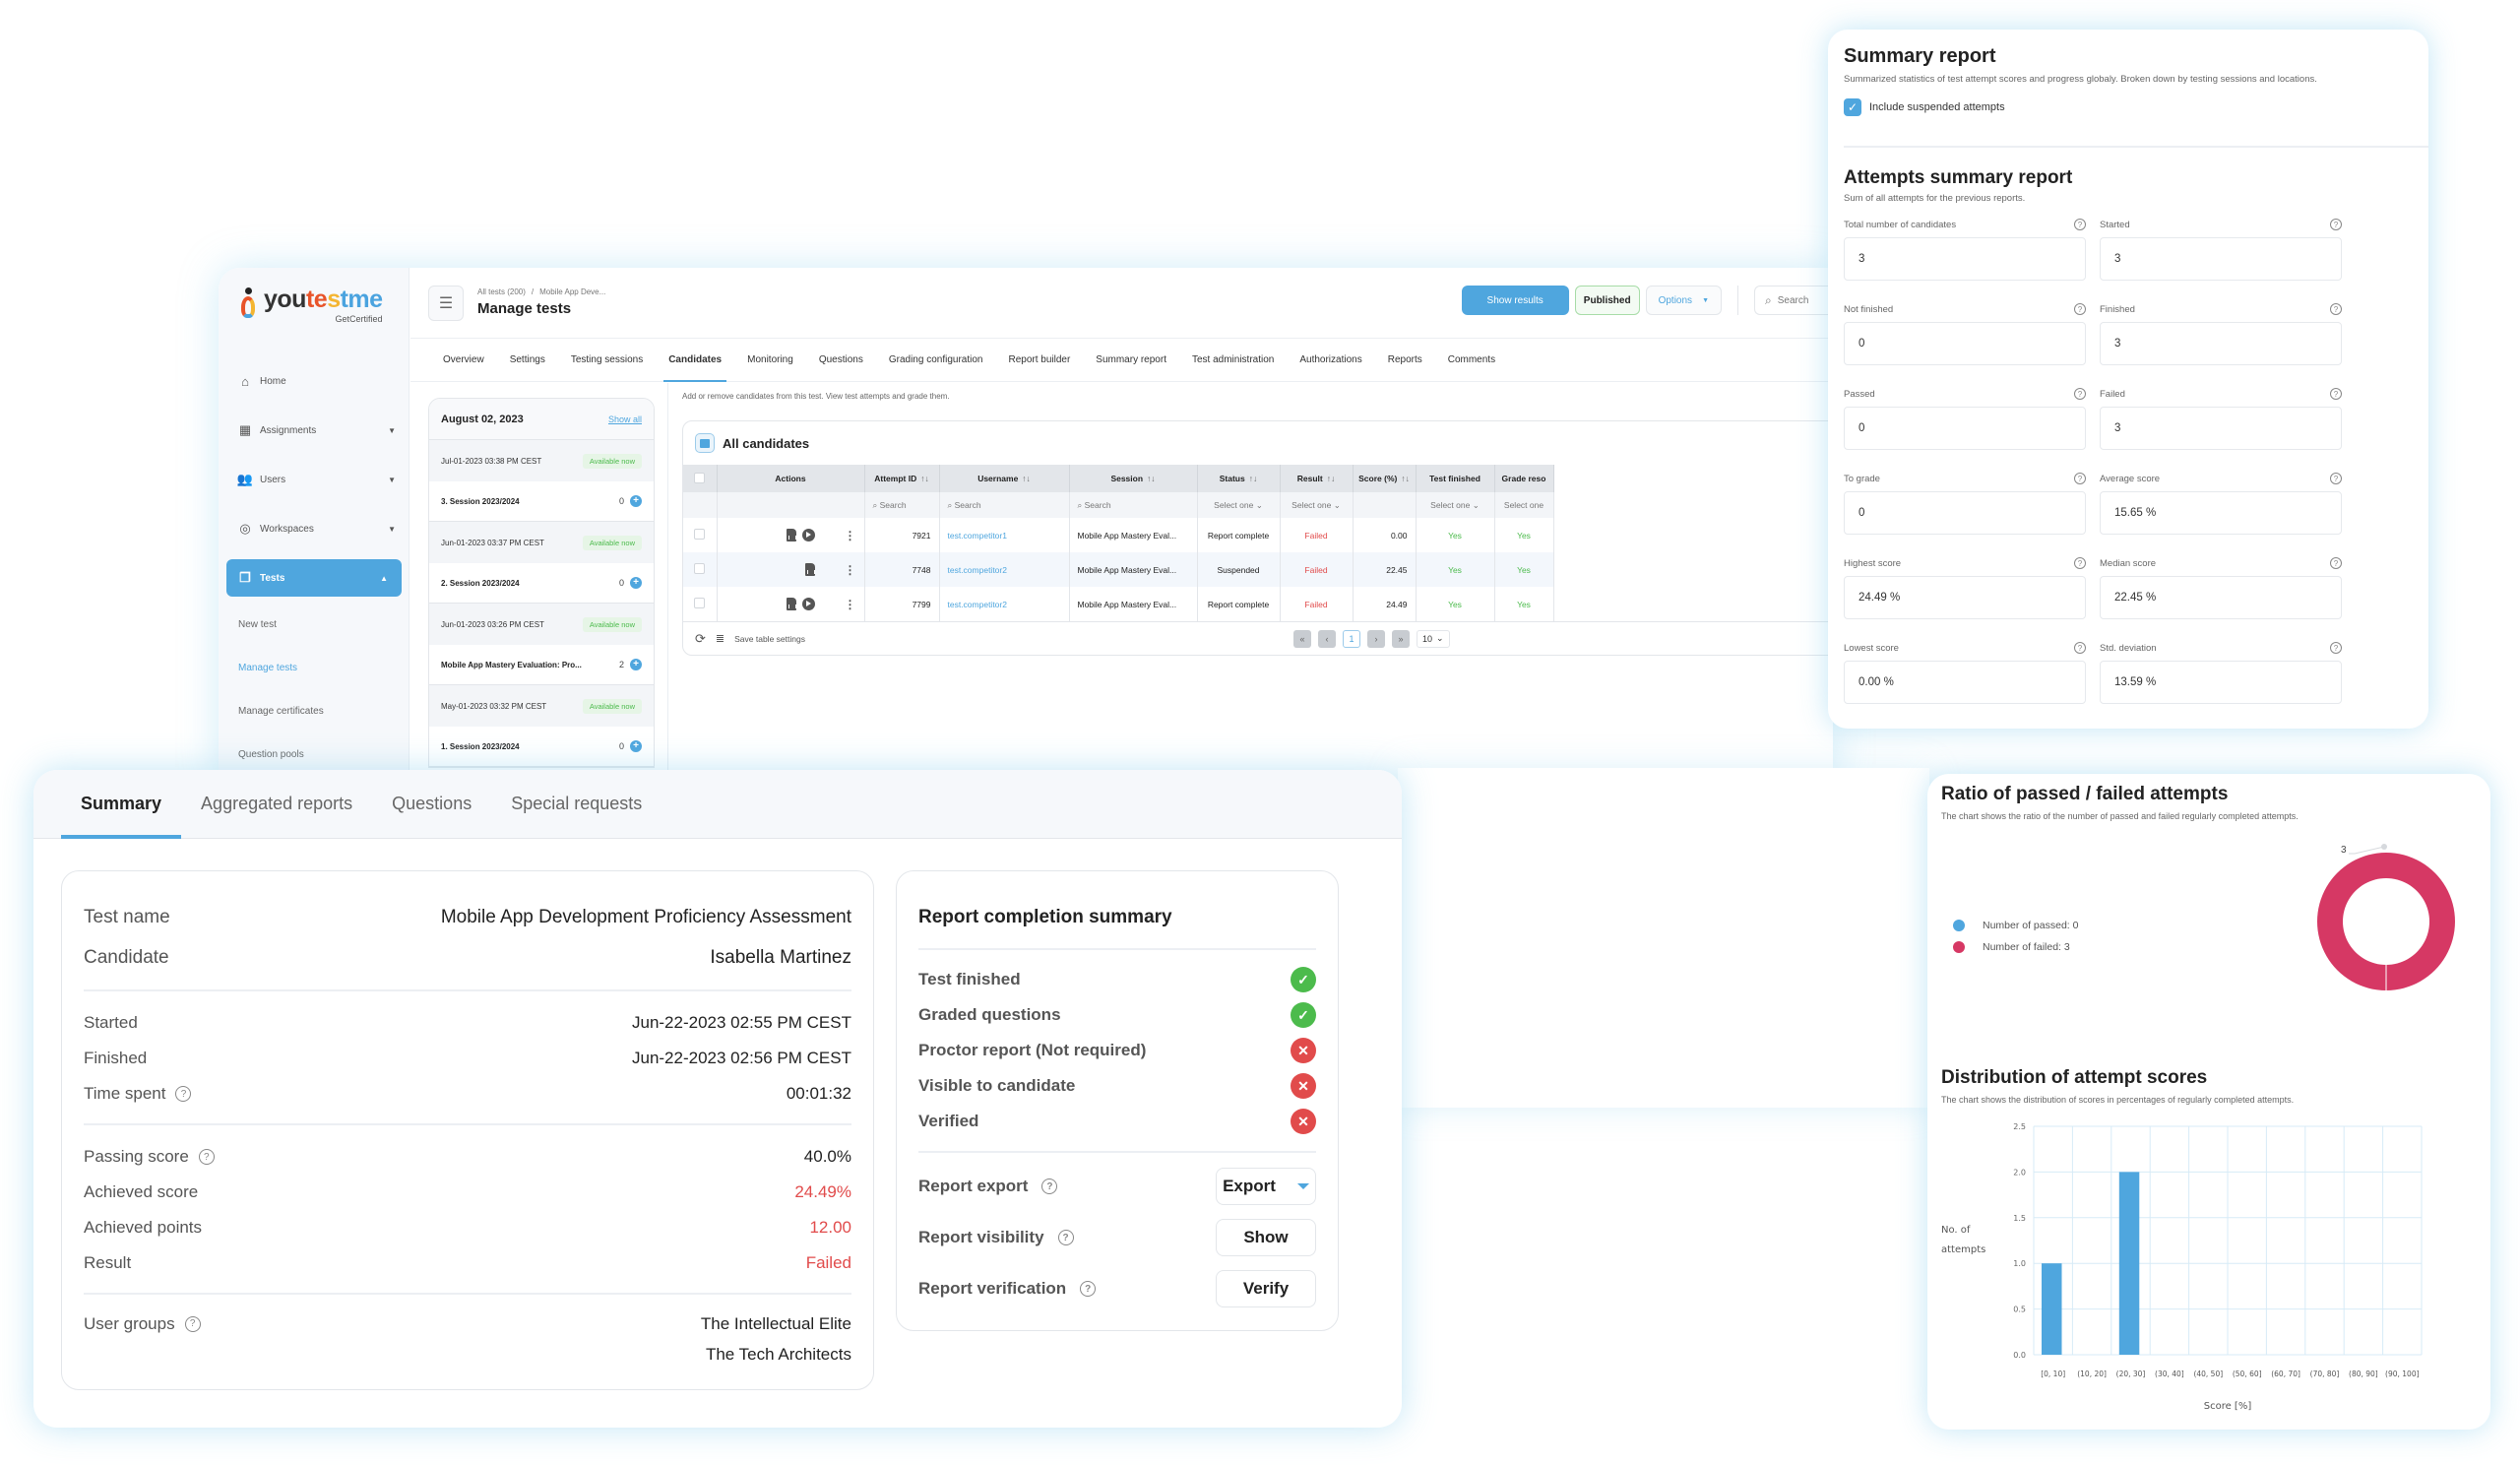 Image resolution: width=2520 pixels, height=1465 pixels. I want to click on tab-comments: Comments, so click(1471, 361).